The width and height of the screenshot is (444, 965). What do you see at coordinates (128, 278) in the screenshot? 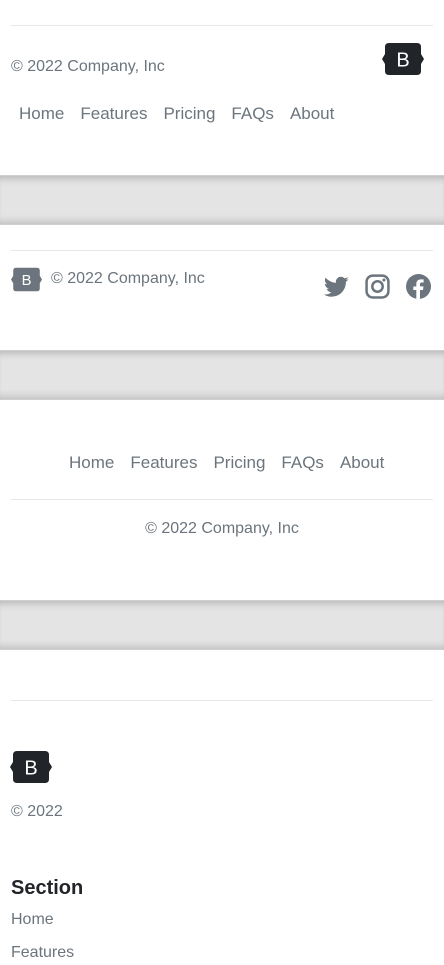
I see `footer2-copyright: © 2022 Company, Inc` at bounding box center [128, 278].